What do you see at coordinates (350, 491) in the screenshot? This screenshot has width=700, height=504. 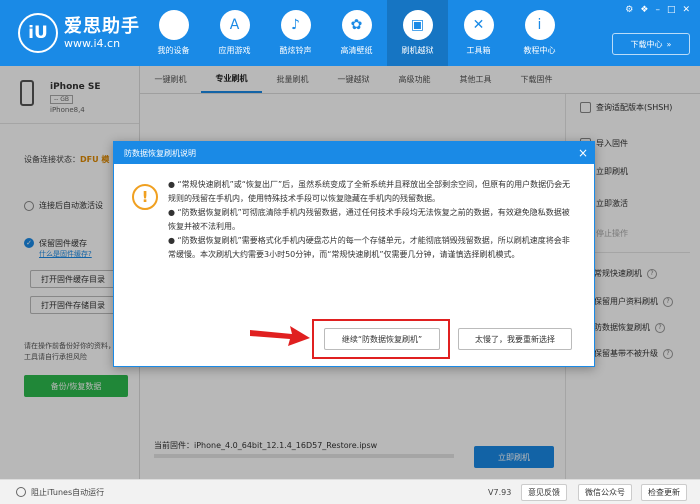 I see `status-bar: 阻止iTunes自动运行 V7.93 意见反馈 微信公众号 检查更新` at bounding box center [350, 491].